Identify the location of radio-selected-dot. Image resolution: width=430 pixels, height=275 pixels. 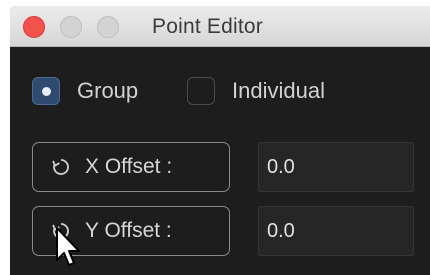
(46, 91).